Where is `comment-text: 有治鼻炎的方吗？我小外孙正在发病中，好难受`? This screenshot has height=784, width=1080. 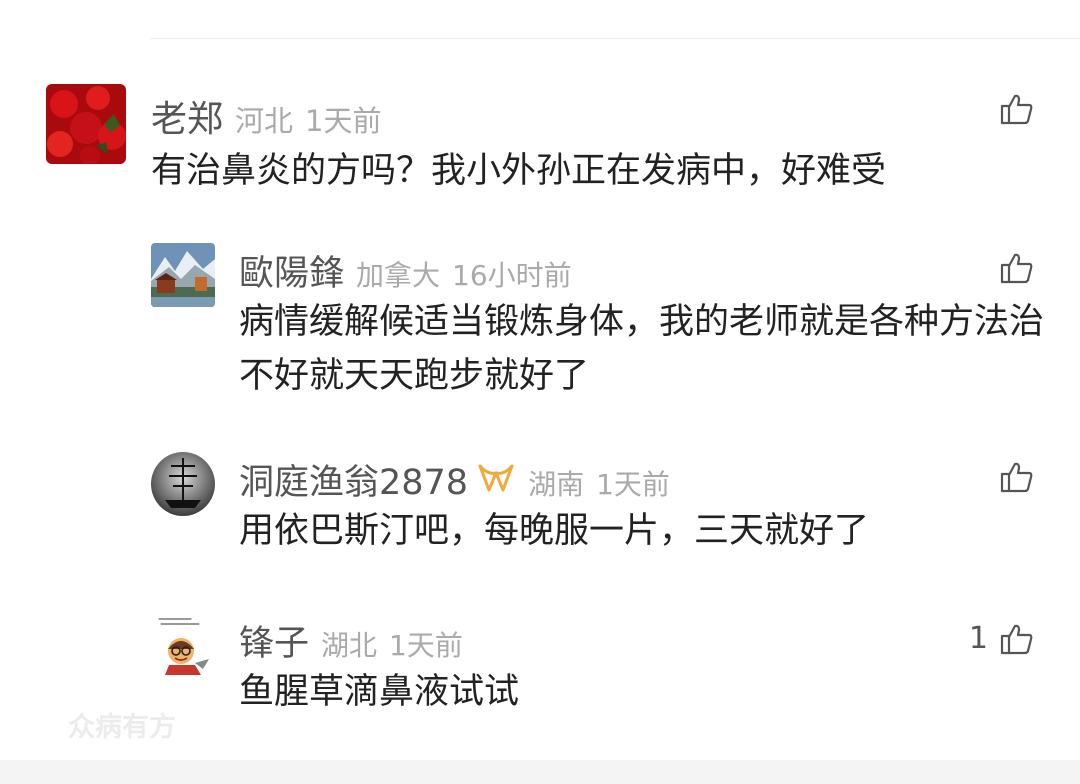 comment-text: 有治鼻炎的方吗？我小外孙正在发病中，好难受 is located at coordinates (519, 171).